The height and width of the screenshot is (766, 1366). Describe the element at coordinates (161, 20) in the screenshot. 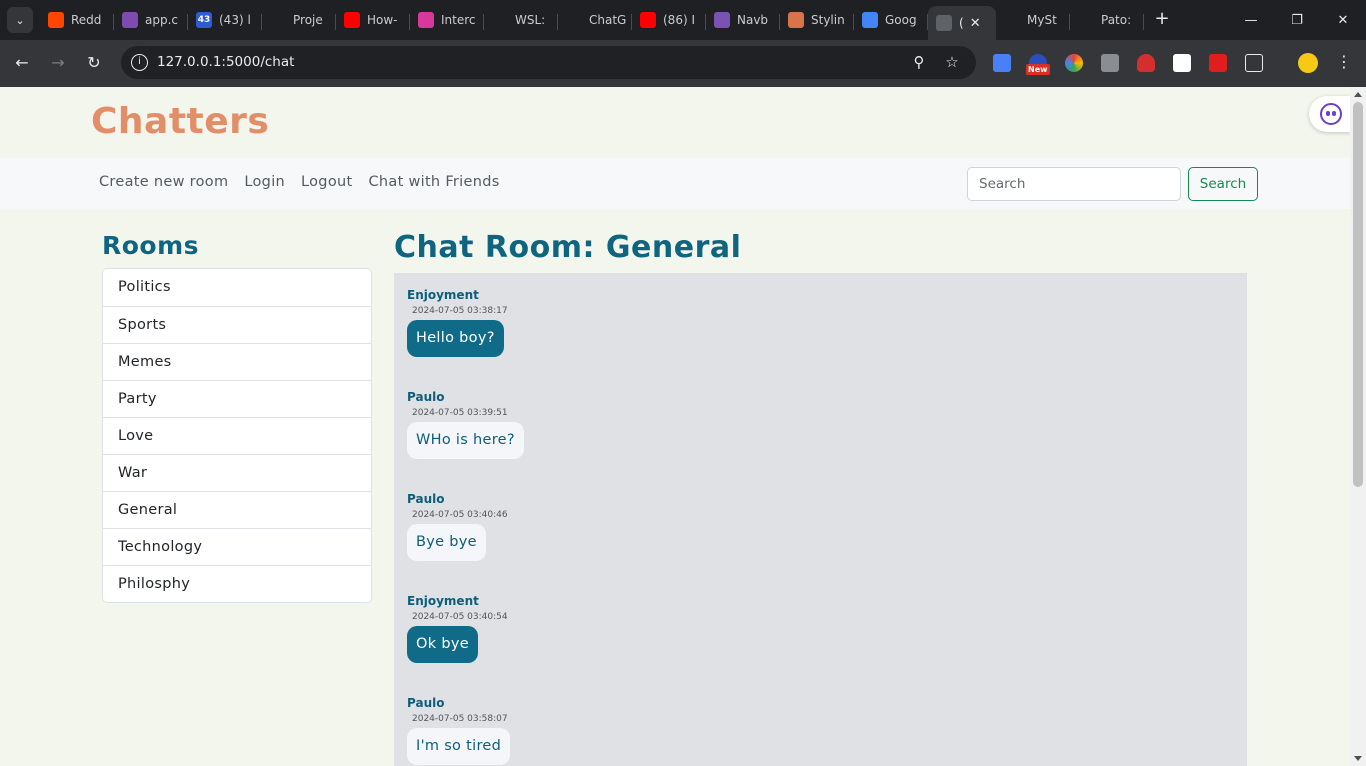

I see `tab-title: app.c` at that location.